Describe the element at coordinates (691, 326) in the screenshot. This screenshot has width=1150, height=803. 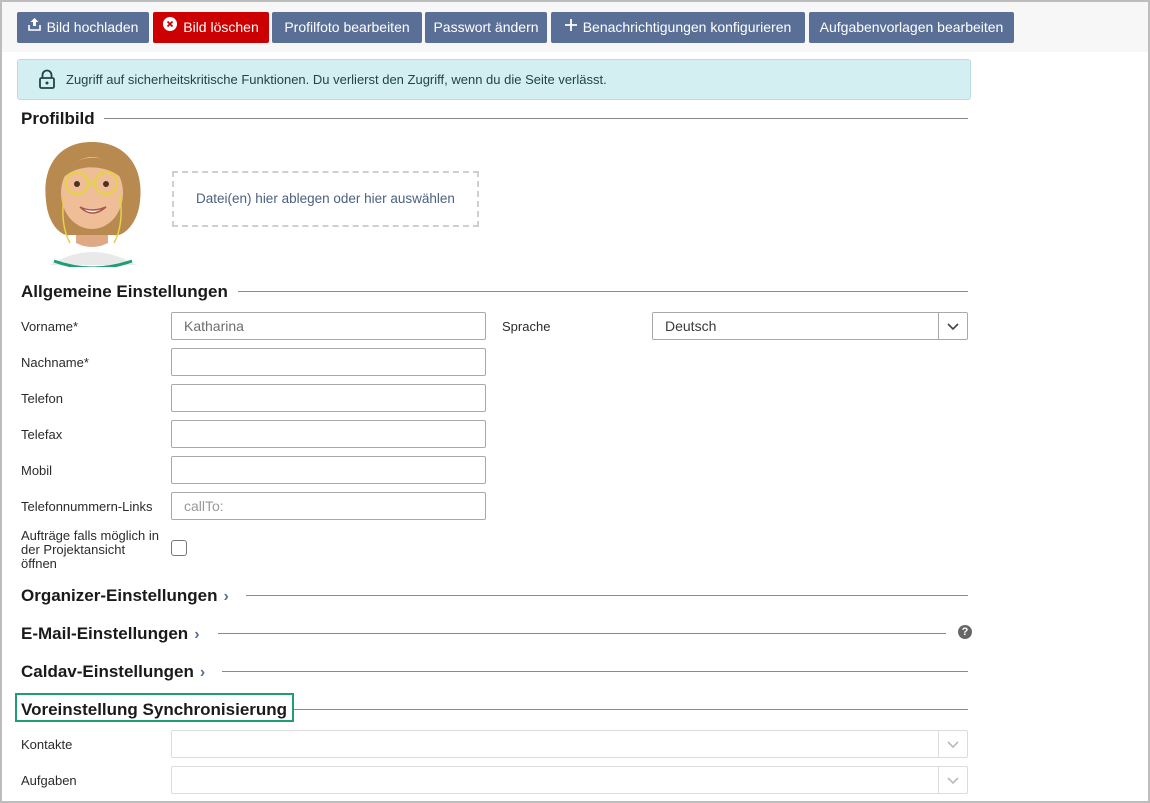
I see `language-value: Deutsch` at that location.